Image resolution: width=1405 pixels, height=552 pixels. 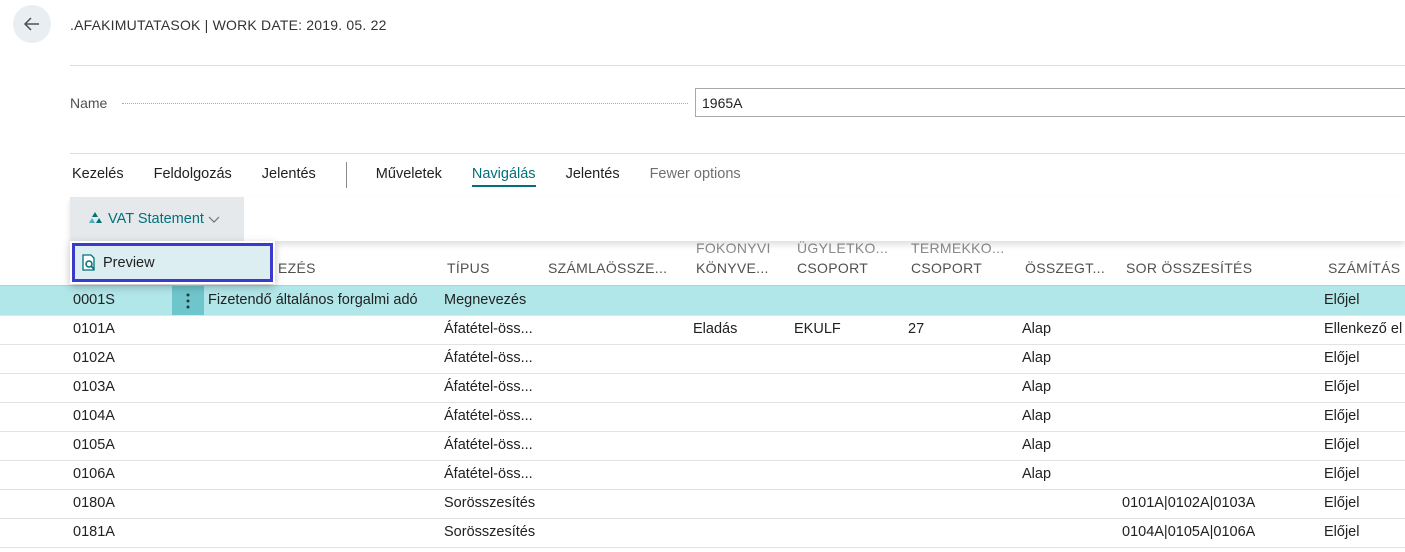 I want to click on row-type-cell: Megnevezés, so click(x=485, y=300).